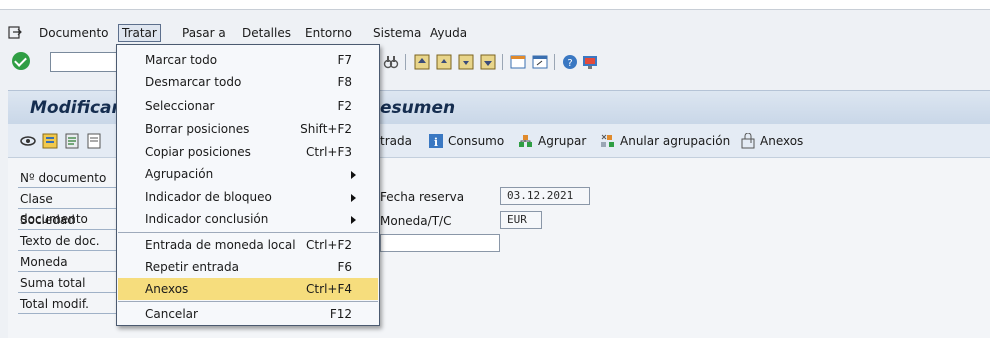 This screenshot has width=990, height=338. Describe the element at coordinates (540, 62) in the screenshot. I see `shortcut-icon` at that location.